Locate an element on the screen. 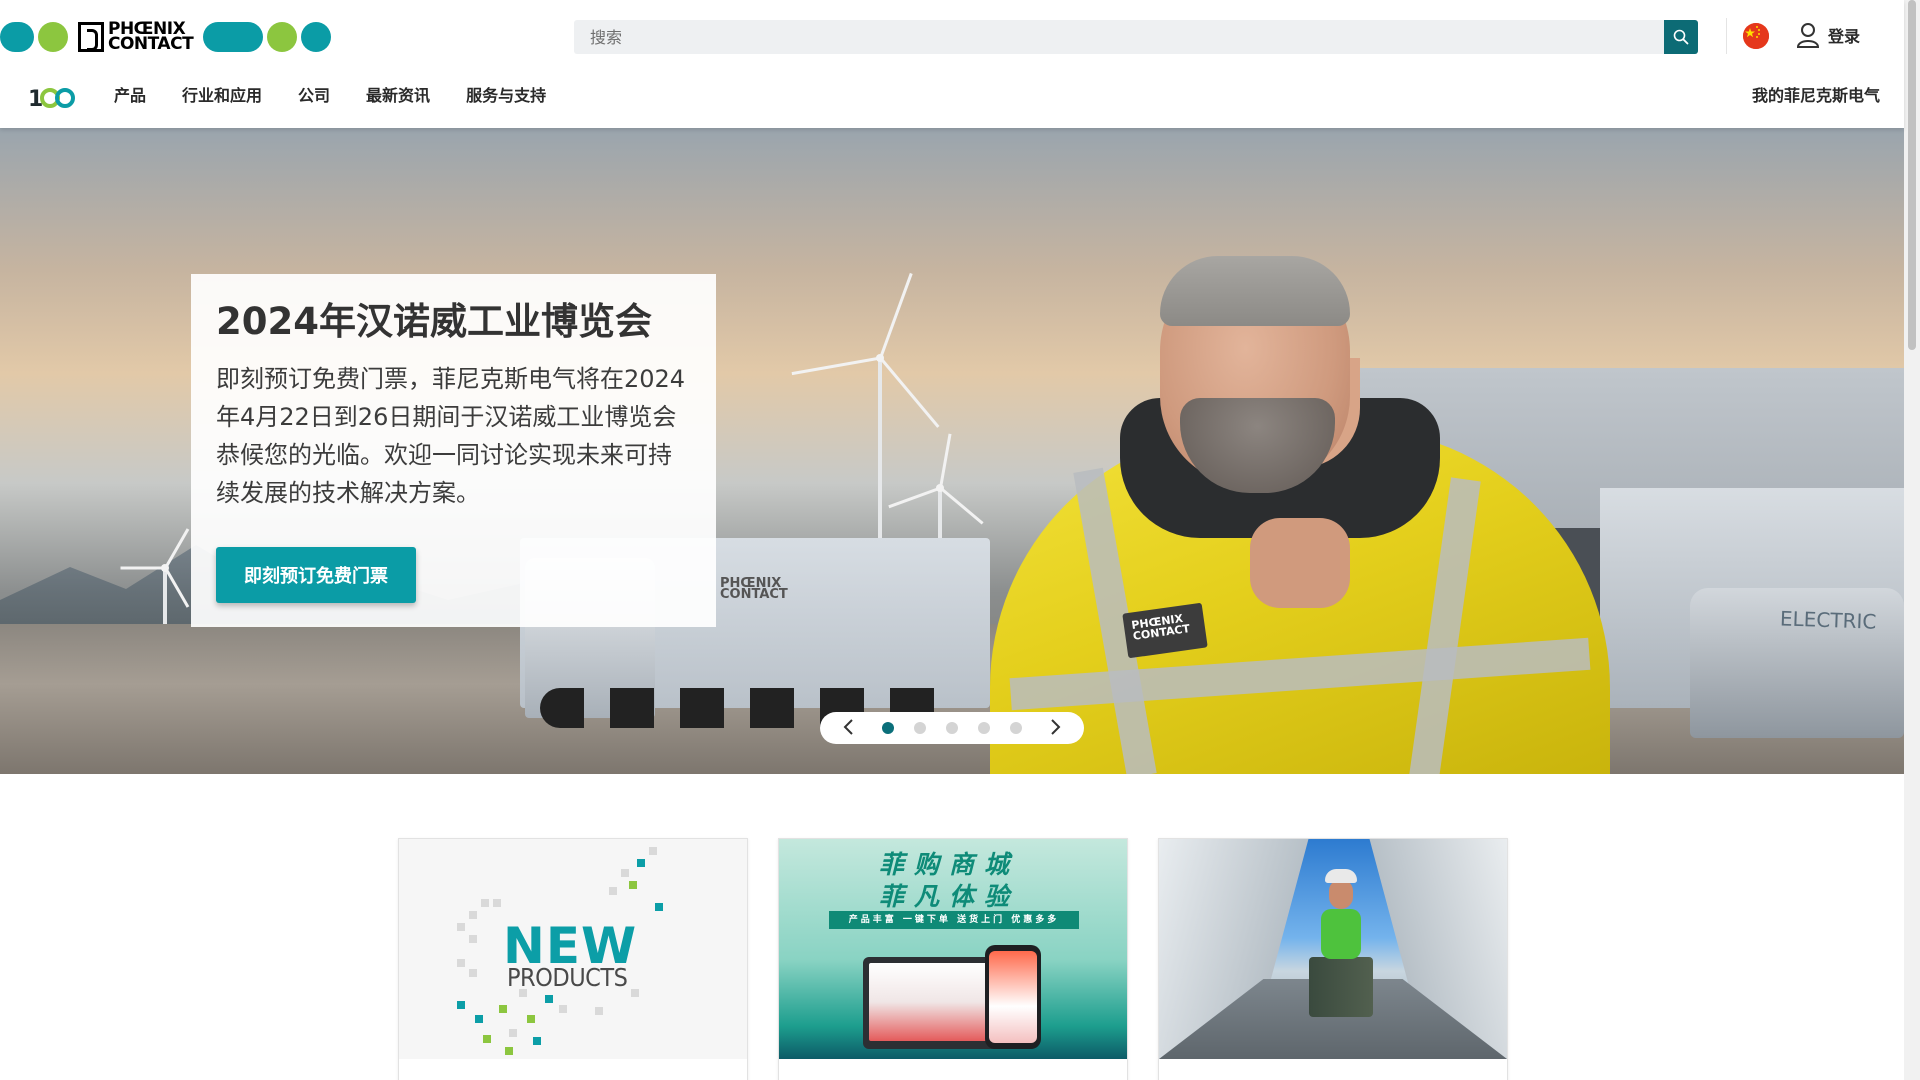  teaser-card-new-products: NEW PRODUCTS is located at coordinates (573, 959).